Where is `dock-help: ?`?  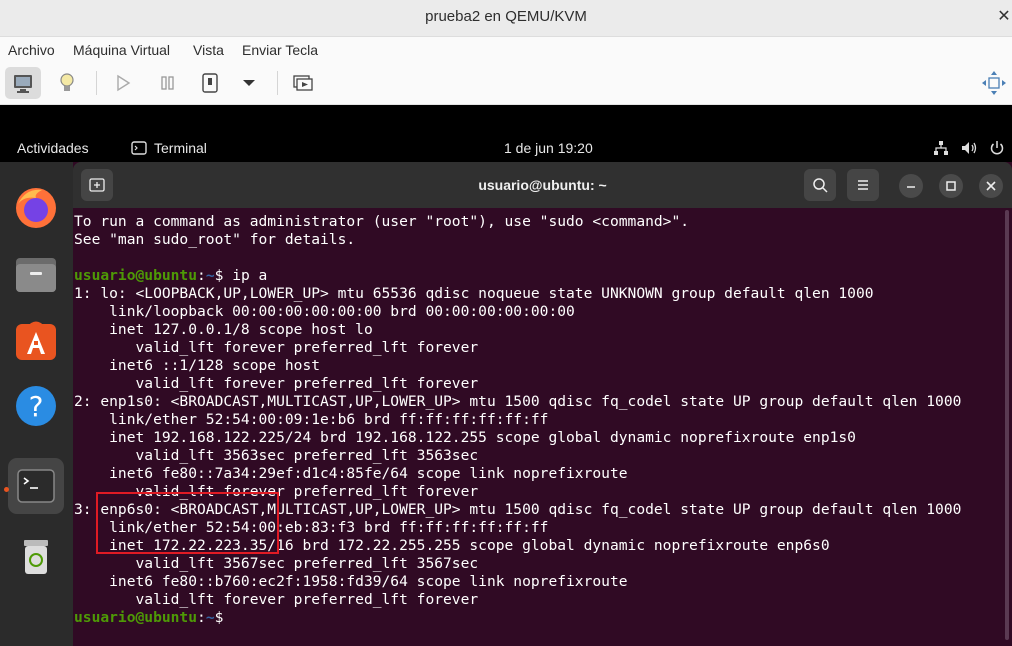
dock-help: ? is located at coordinates (36, 406).